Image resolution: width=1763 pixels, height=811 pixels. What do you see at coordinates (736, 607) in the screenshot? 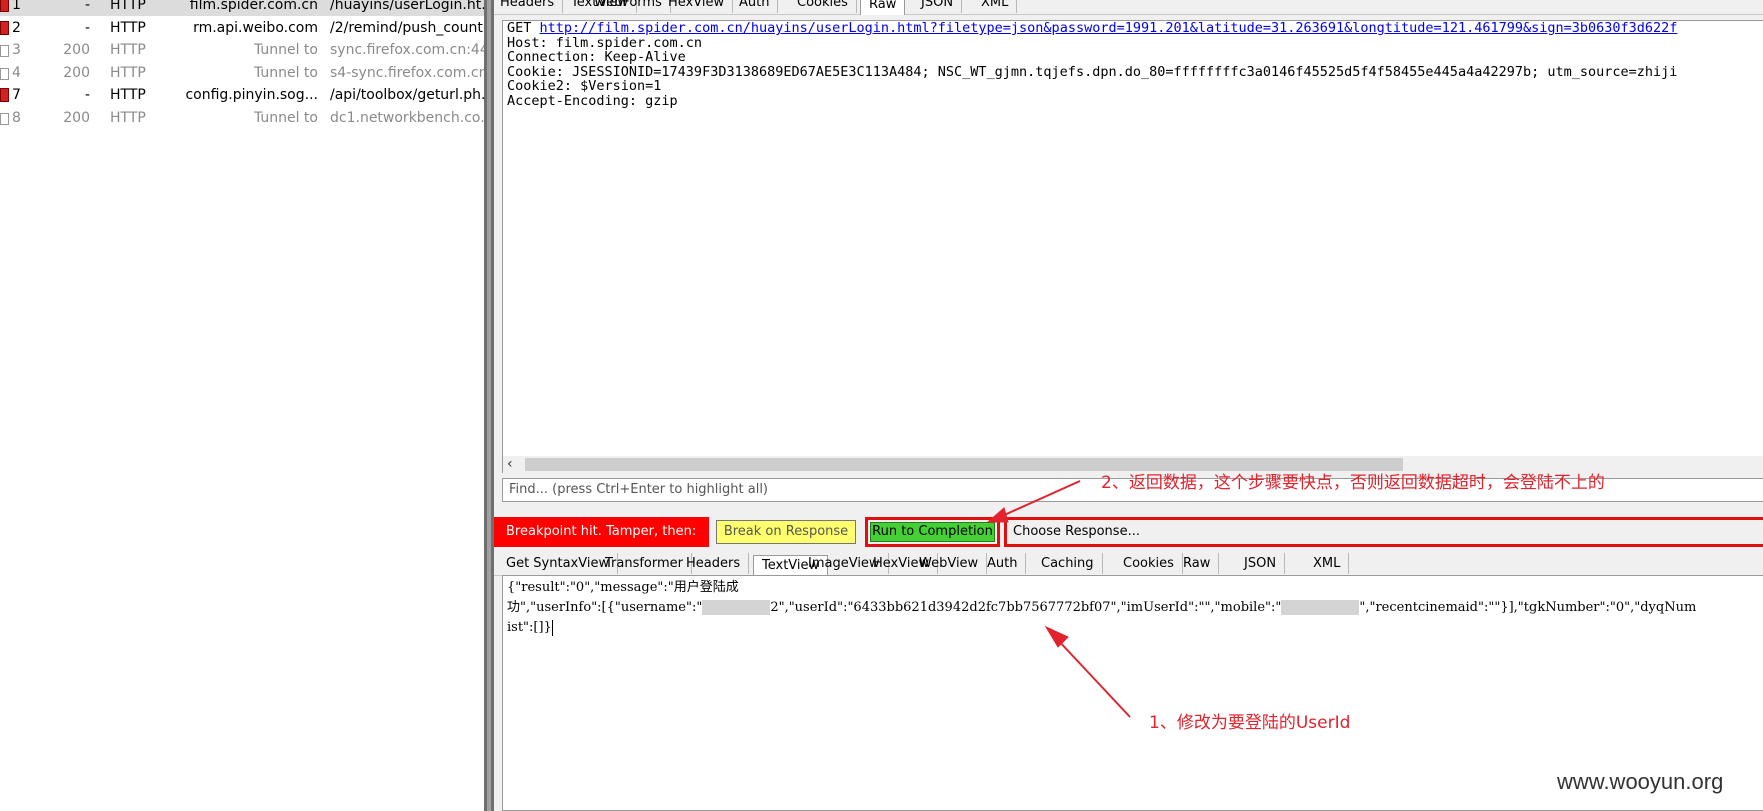
I see `redacted-username` at bounding box center [736, 607].